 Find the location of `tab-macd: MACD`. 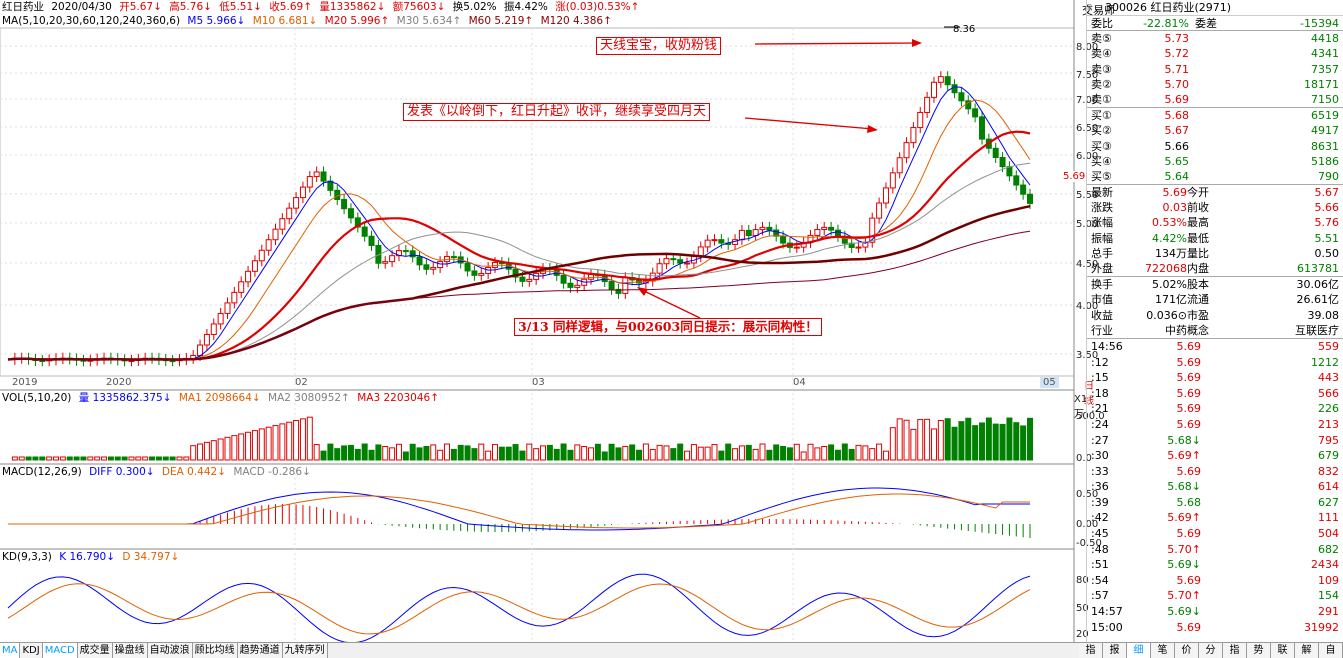

tab-macd: MACD is located at coordinates (60, 650).